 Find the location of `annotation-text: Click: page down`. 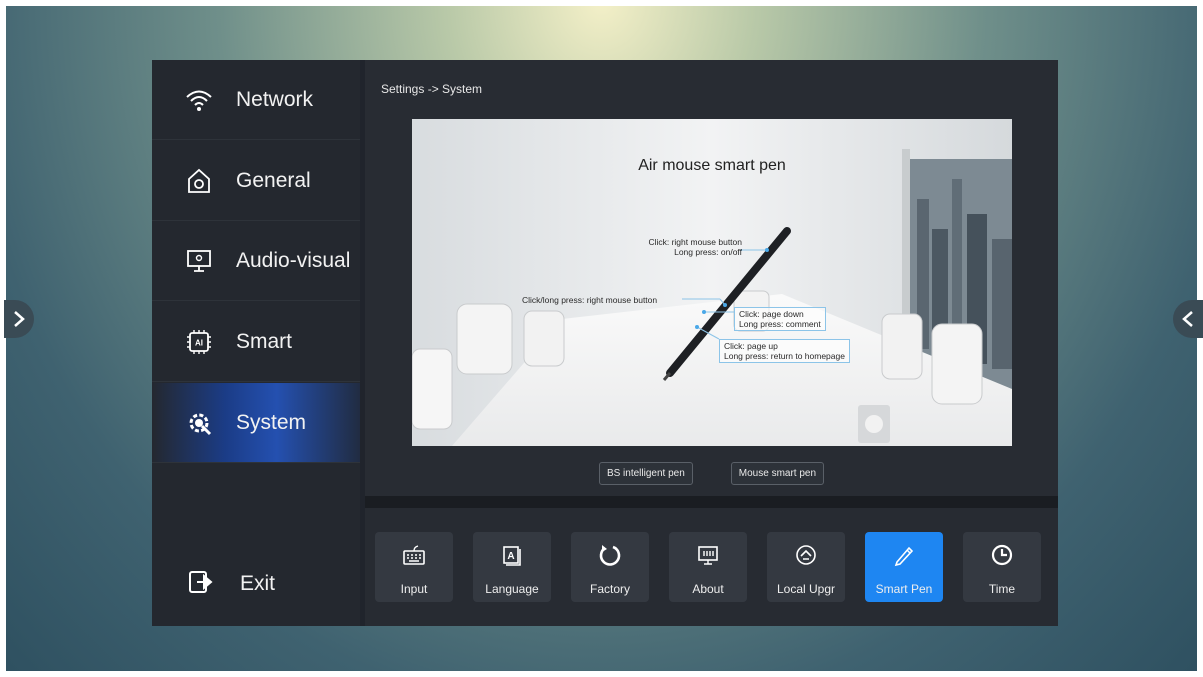

annotation-text: Click: page down is located at coordinates (771, 314).